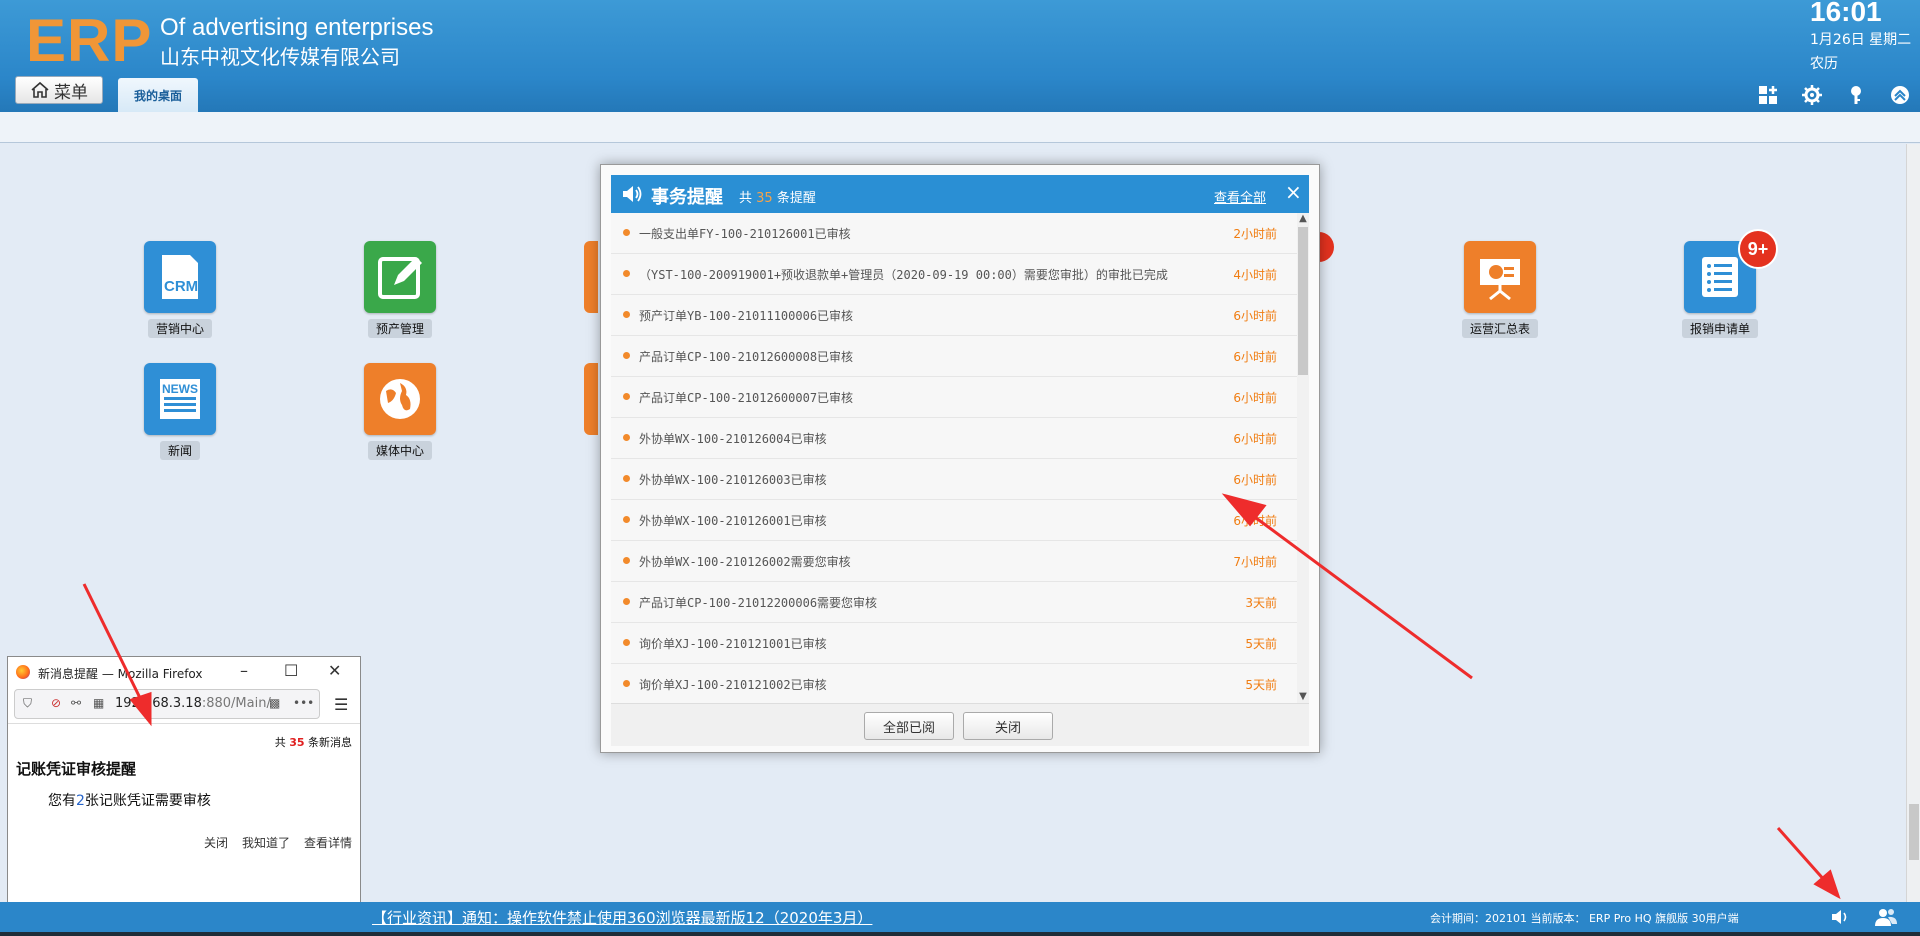  Describe the element at coordinates (1824, 64) in the screenshot. I see `clock-lunar: 农历` at that location.